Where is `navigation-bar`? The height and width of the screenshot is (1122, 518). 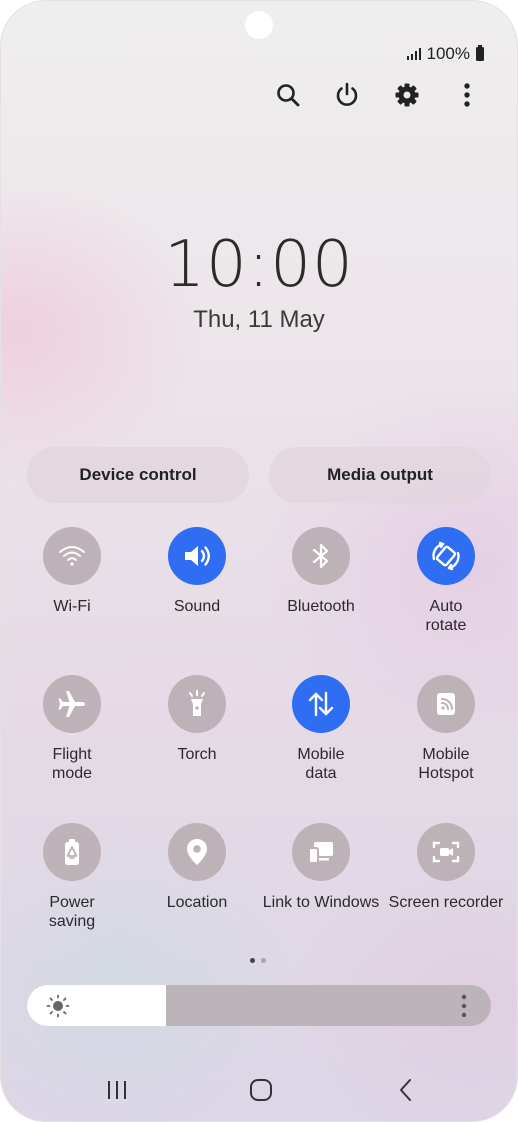 navigation-bar is located at coordinates (259, 1090).